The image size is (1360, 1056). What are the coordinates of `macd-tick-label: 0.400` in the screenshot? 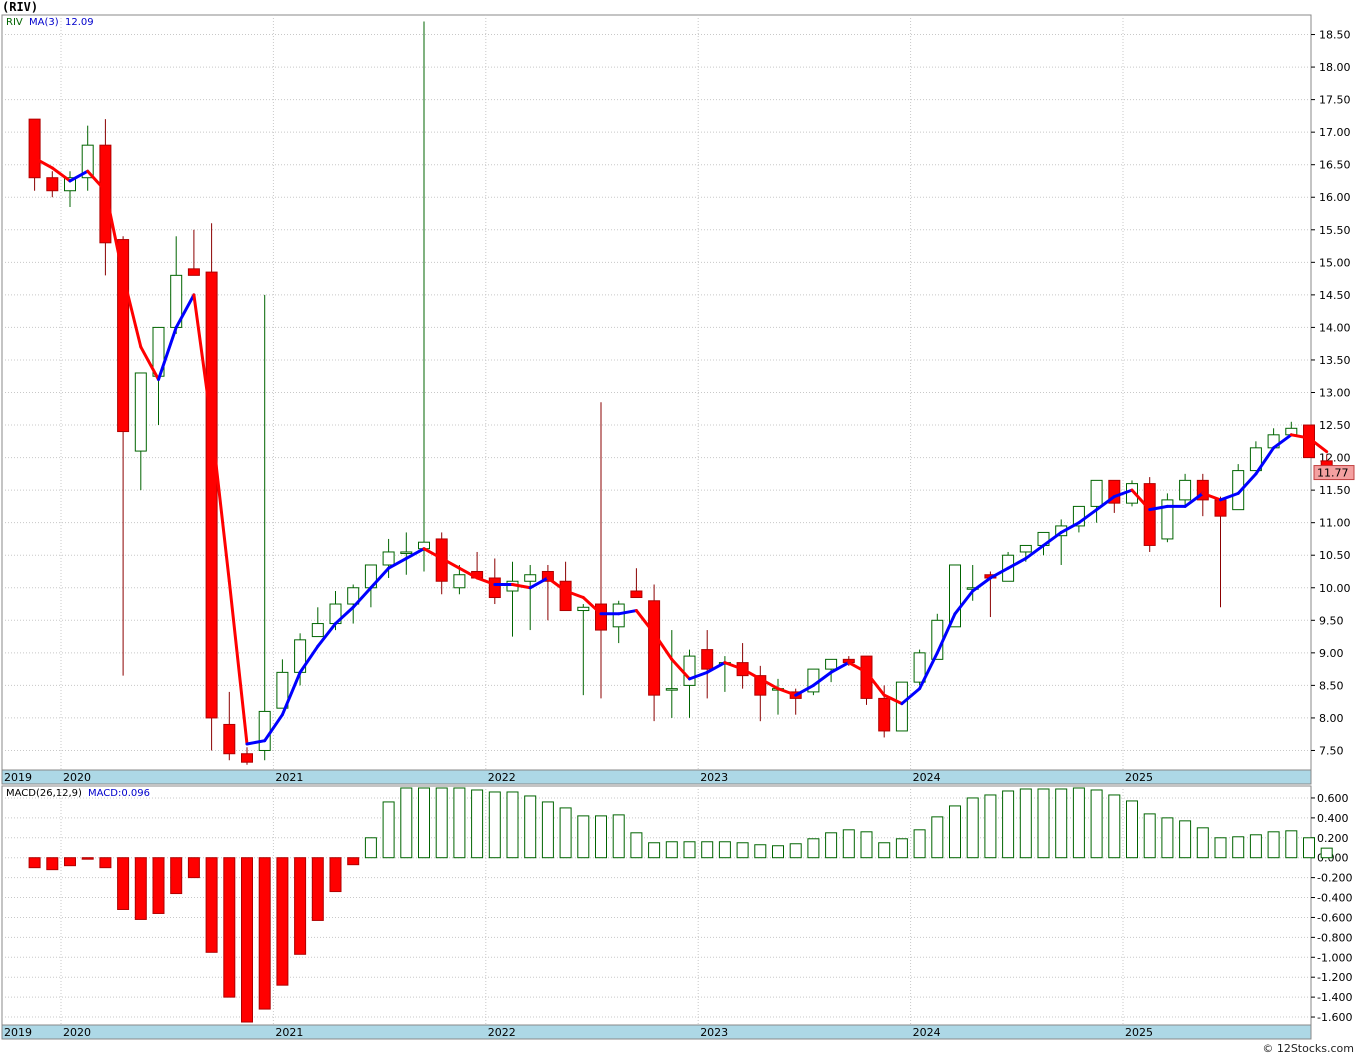 It's located at (1333, 818).